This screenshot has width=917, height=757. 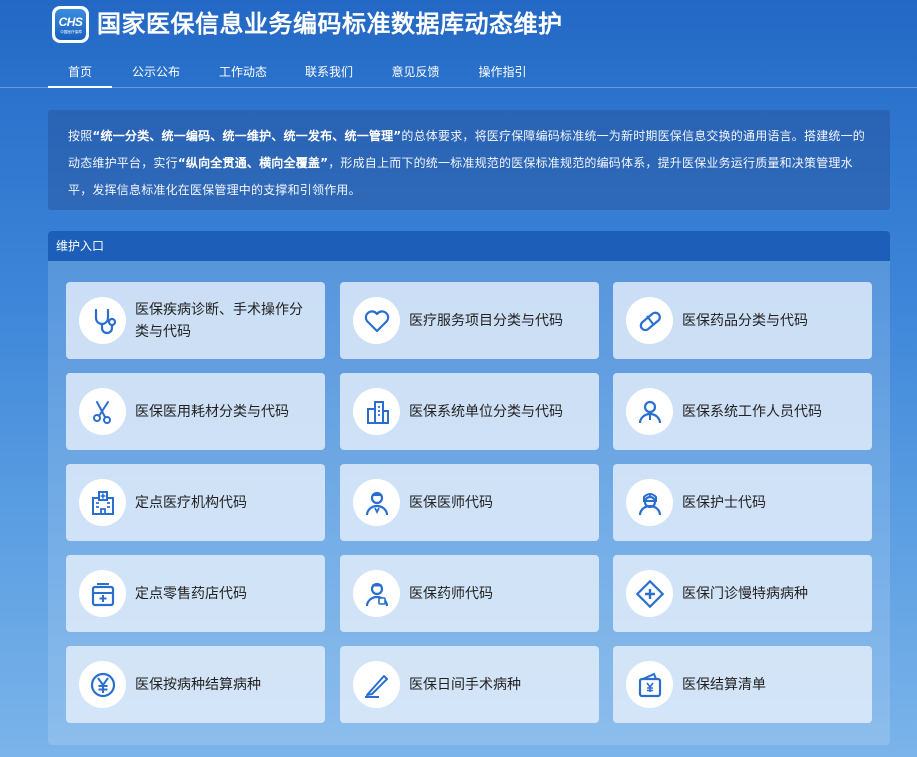 I want to click on scalpel-icon, so click(x=376, y=684).